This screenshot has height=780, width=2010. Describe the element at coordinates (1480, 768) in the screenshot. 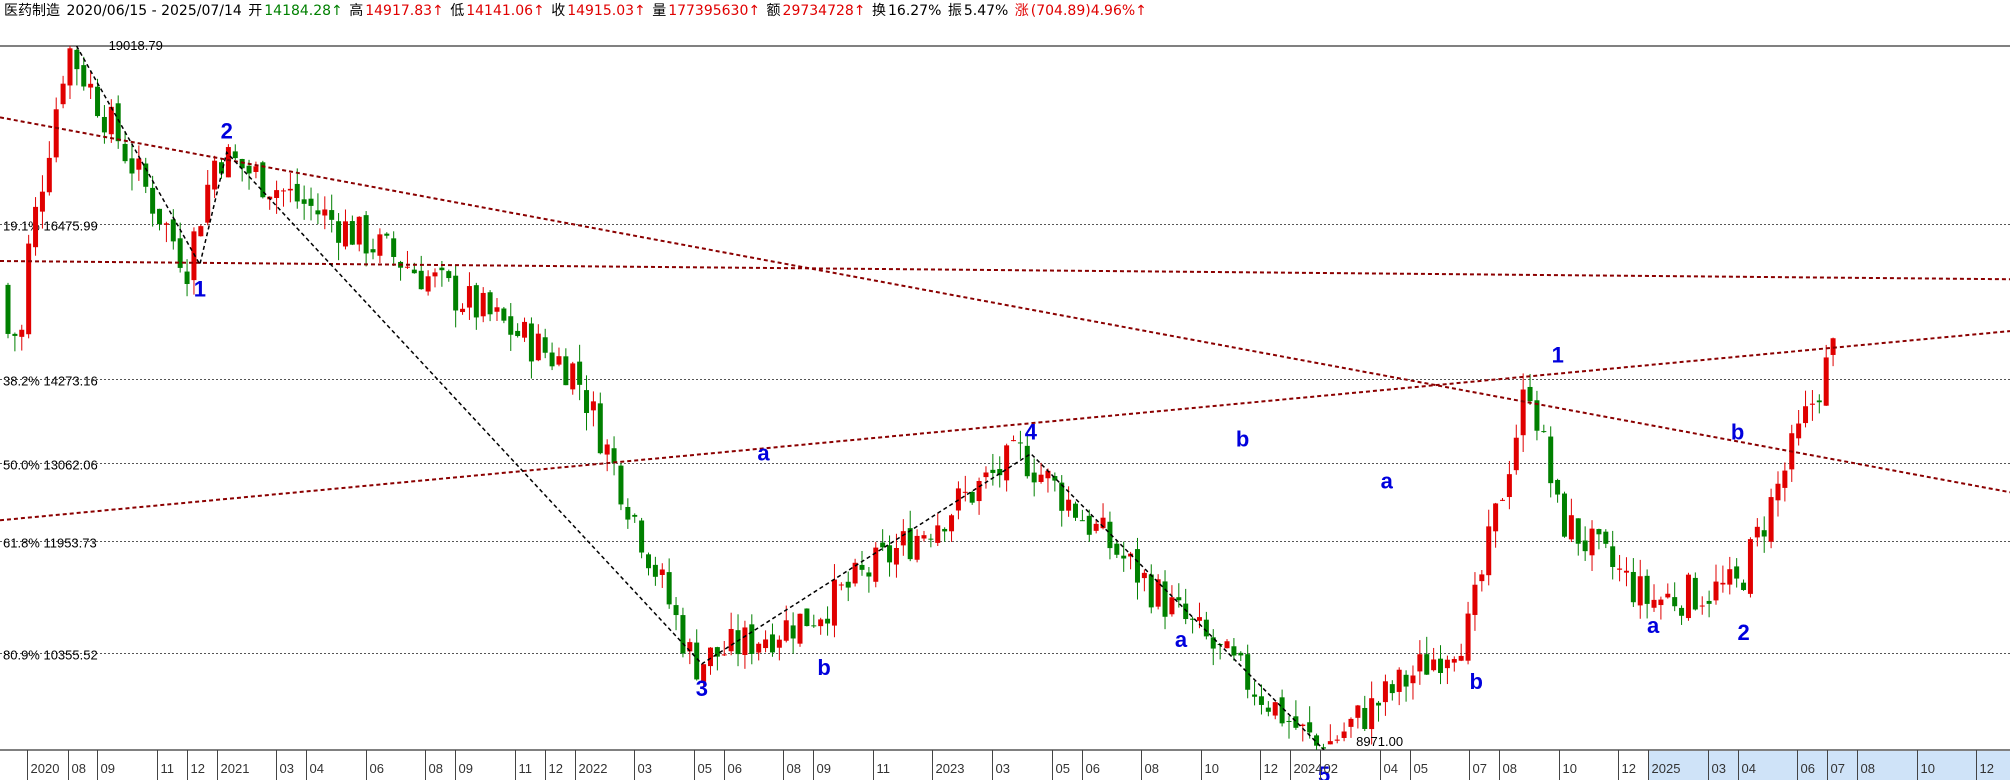

I see `x-tick-label: 07` at that location.